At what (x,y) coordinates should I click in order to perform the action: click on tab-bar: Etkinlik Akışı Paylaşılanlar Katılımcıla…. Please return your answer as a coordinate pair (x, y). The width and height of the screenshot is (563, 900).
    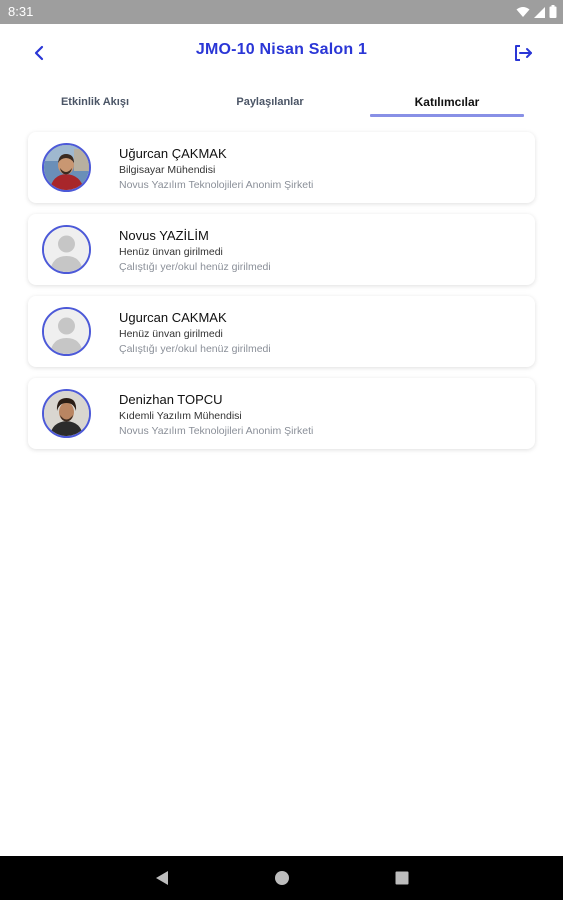
    Looking at the image, I should click on (281, 103).